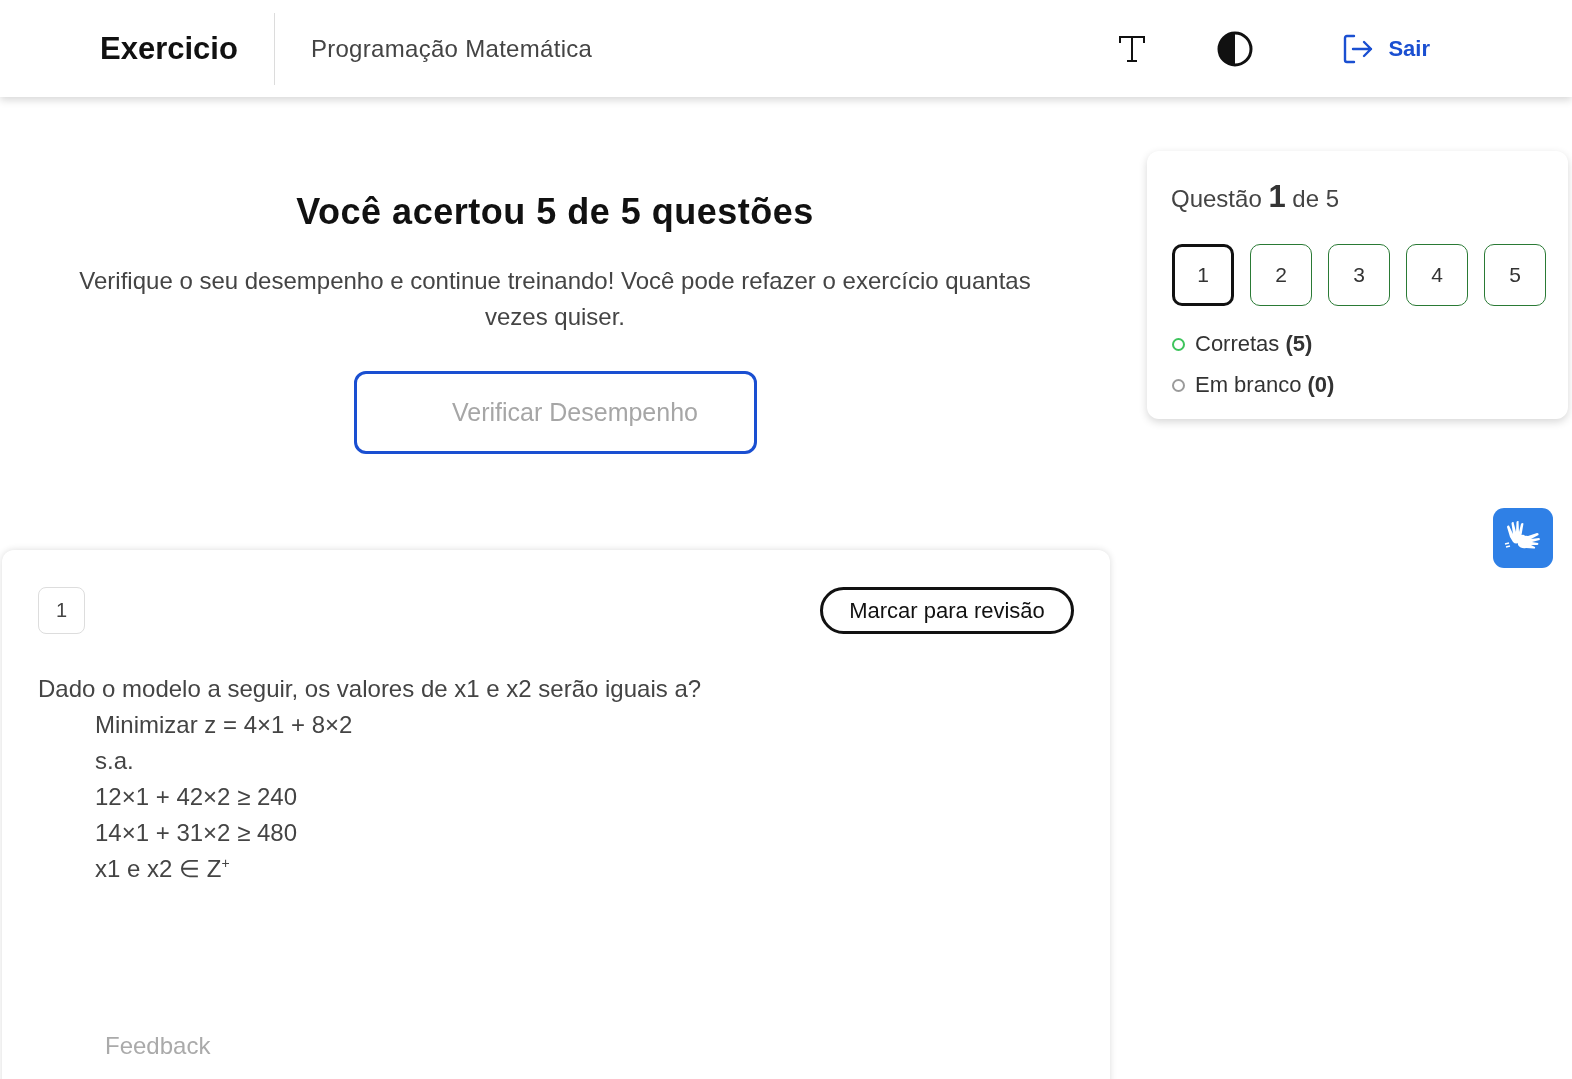 The image size is (1572, 1079). What do you see at coordinates (1515, 275) in the screenshot?
I see `question-nav-button: 5` at bounding box center [1515, 275].